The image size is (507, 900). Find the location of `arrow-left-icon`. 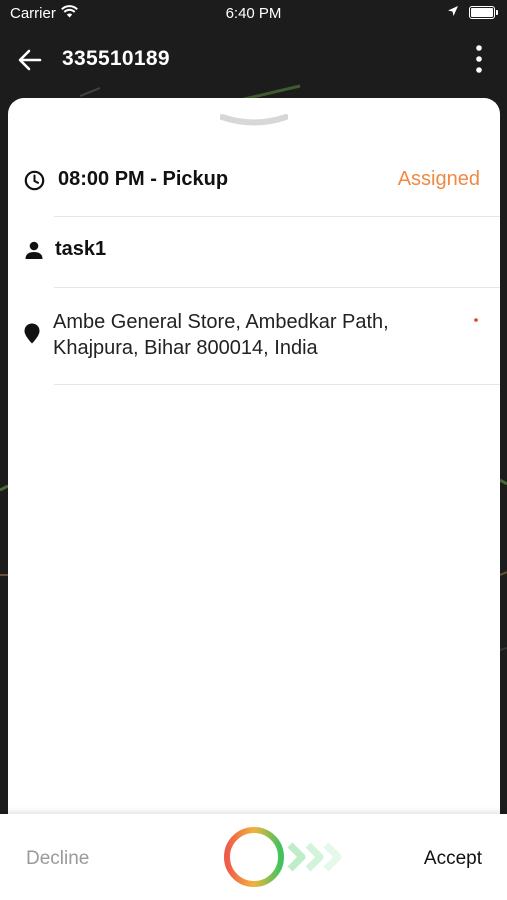

arrow-left-icon is located at coordinates (30, 60).